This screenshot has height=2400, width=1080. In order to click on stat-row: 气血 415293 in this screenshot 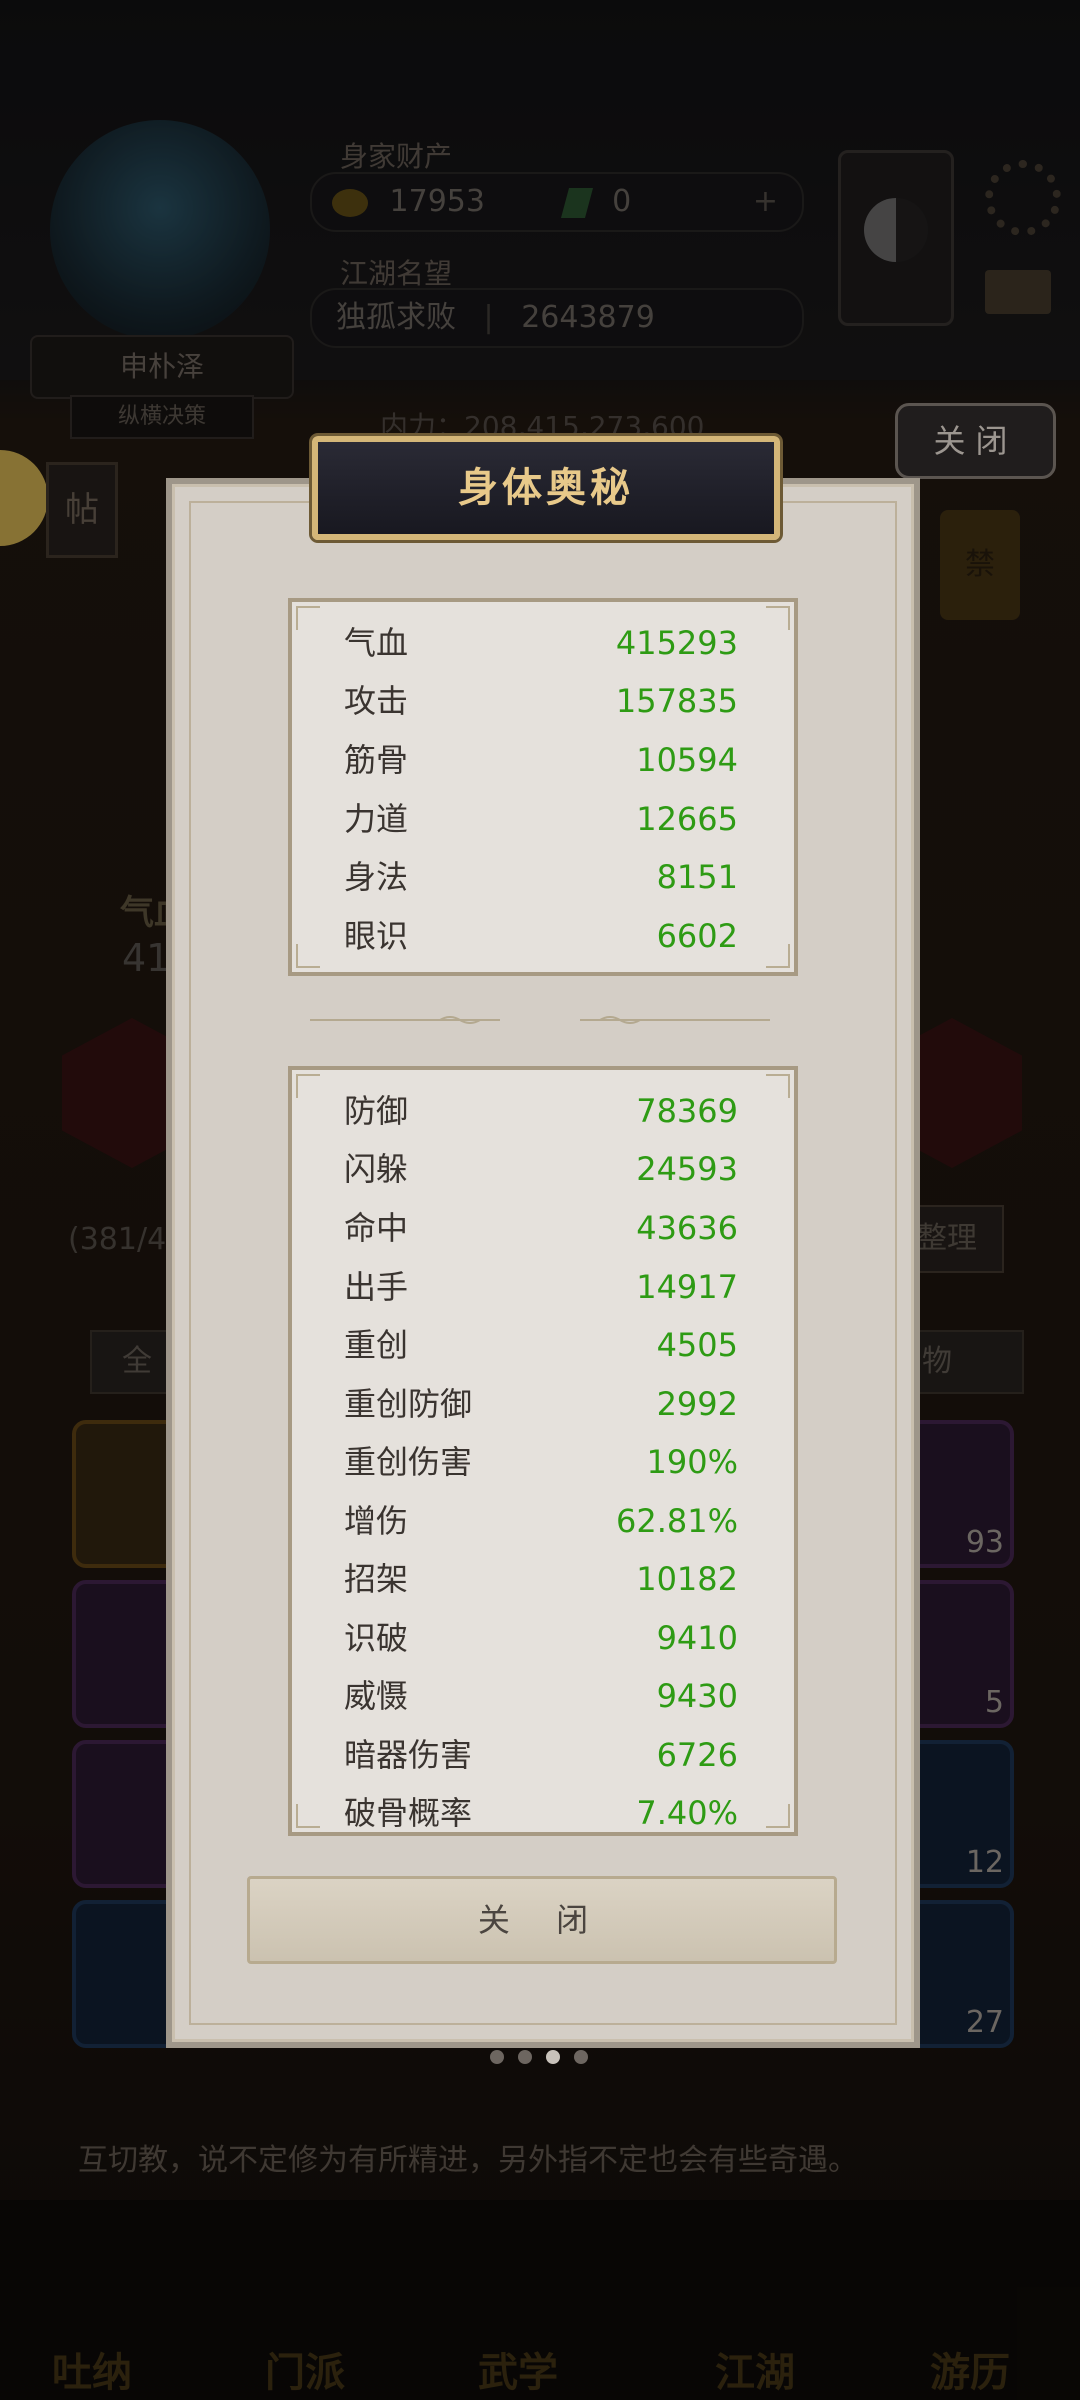, I will do `click(541, 643)`.